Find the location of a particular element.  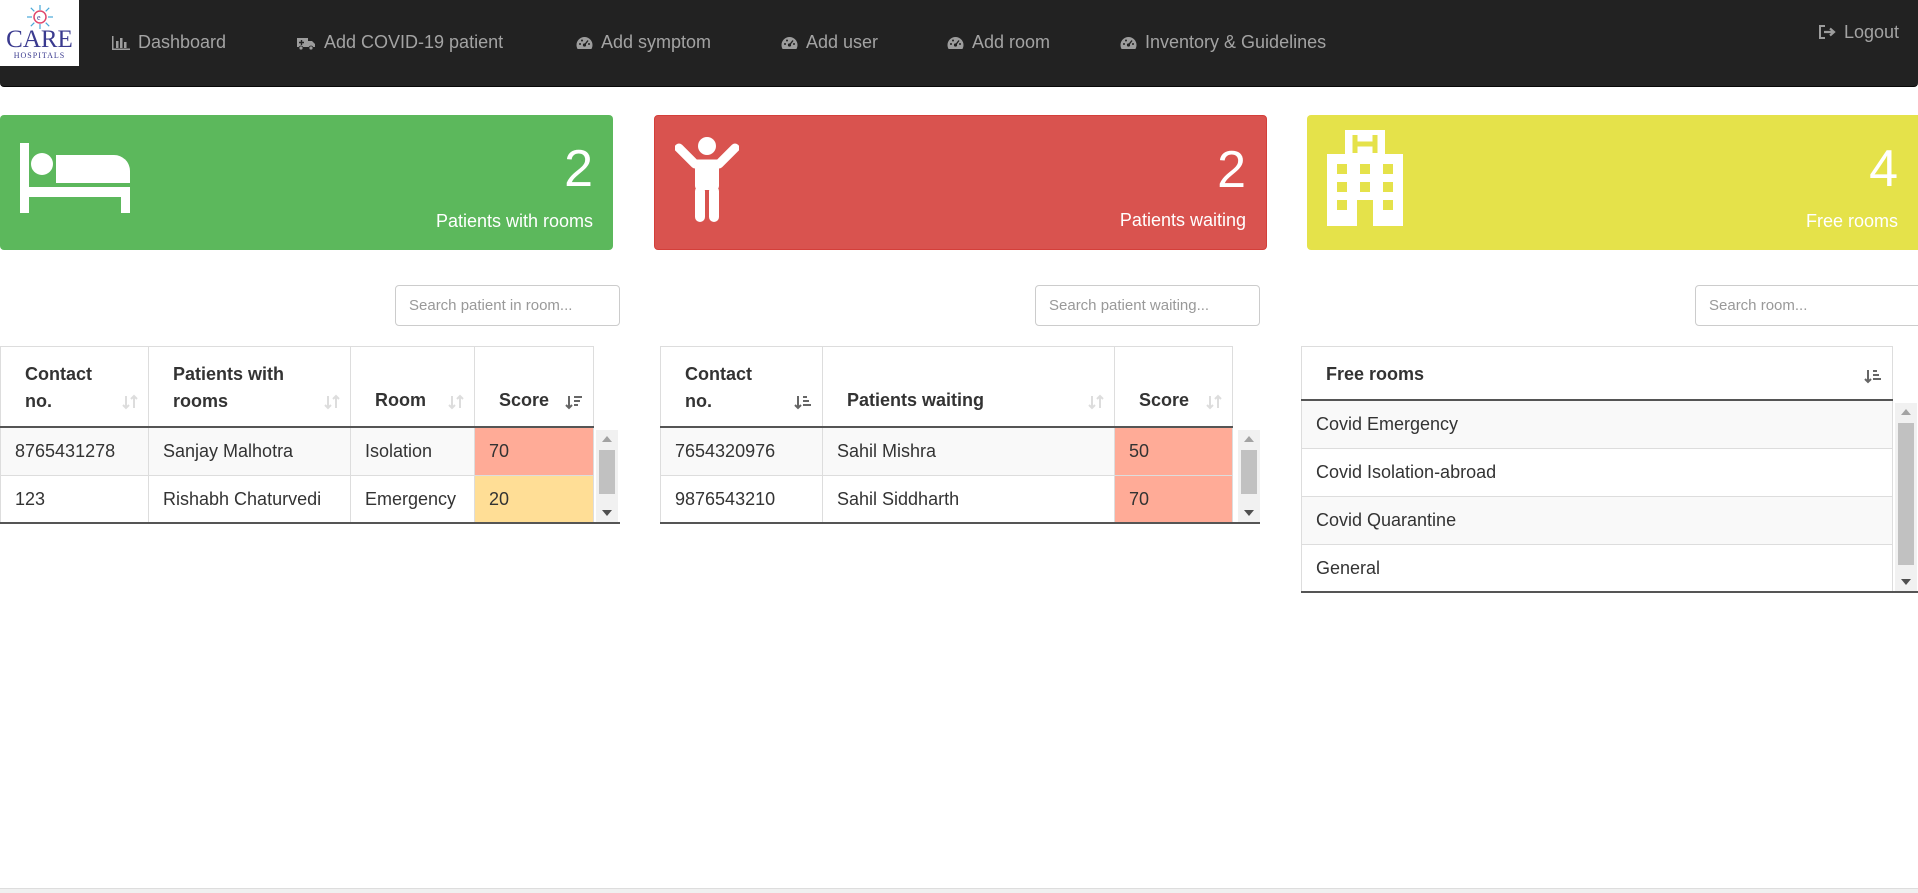

nav-dashboard-label: Dashboard is located at coordinates (182, 42).